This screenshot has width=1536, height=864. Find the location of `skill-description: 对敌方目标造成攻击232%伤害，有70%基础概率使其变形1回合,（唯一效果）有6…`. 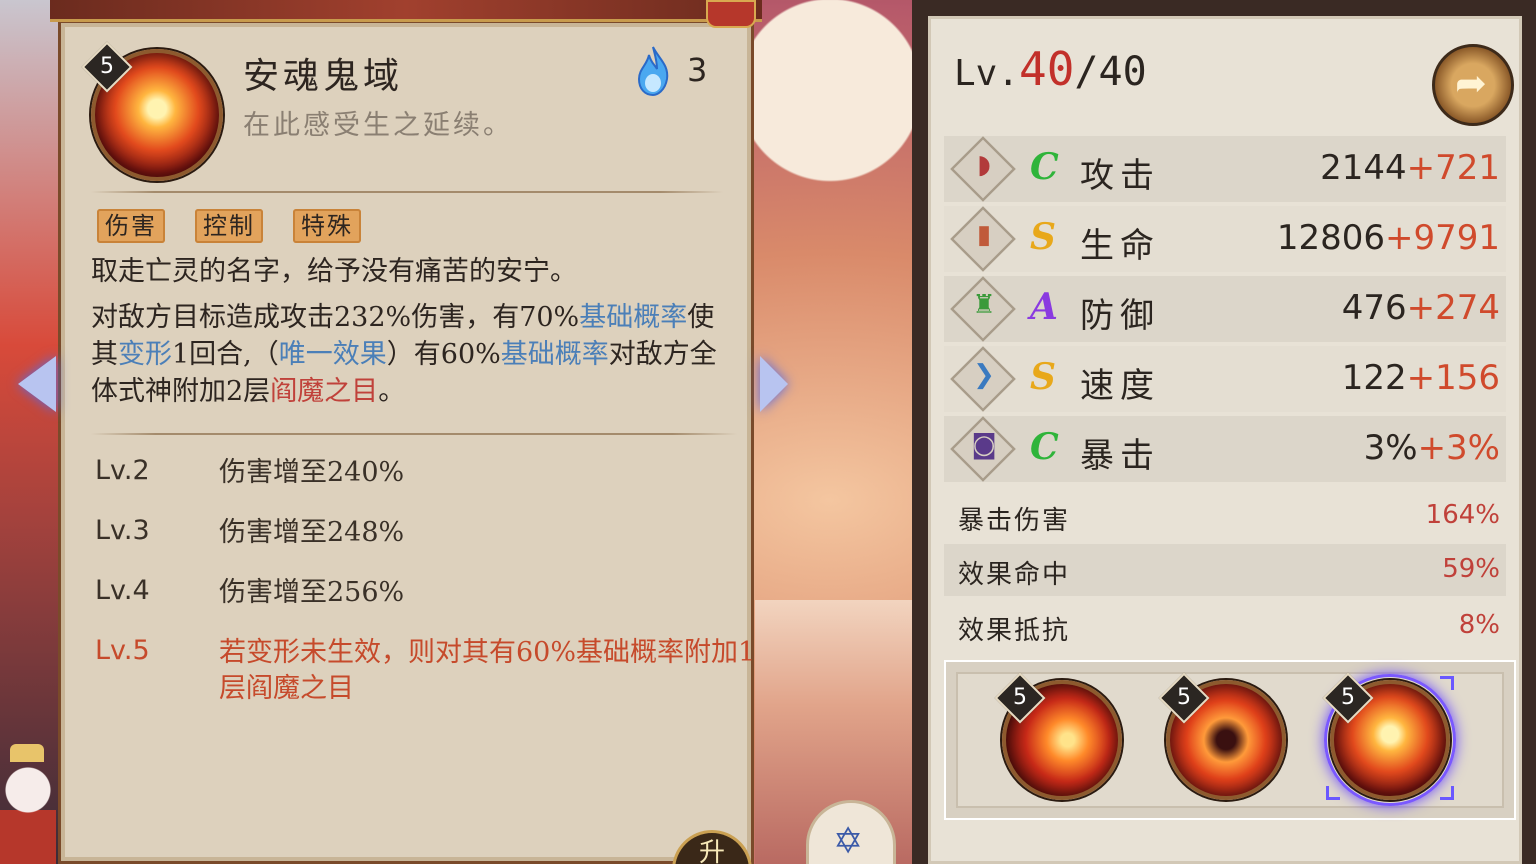

skill-description: 对敌方目标造成攻击232%伤害，有70%基础概率使其变形1回合,（唯一效果）有6… is located at coordinates (404, 354).